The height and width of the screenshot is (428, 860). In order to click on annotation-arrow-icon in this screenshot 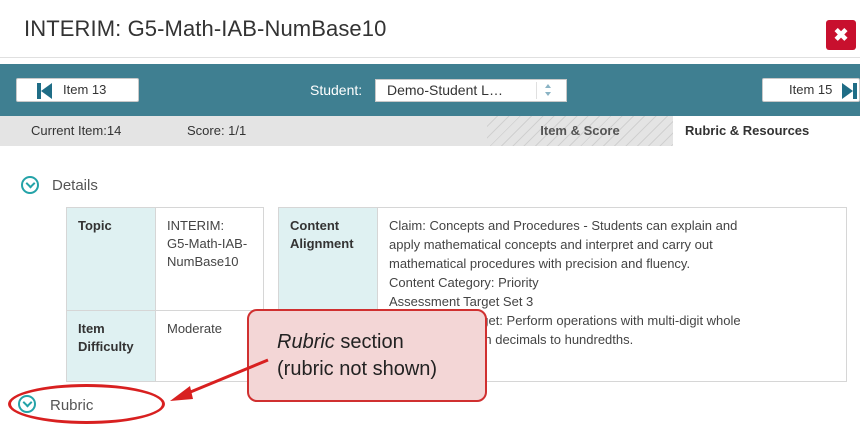, I will do `click(219, 379)`.